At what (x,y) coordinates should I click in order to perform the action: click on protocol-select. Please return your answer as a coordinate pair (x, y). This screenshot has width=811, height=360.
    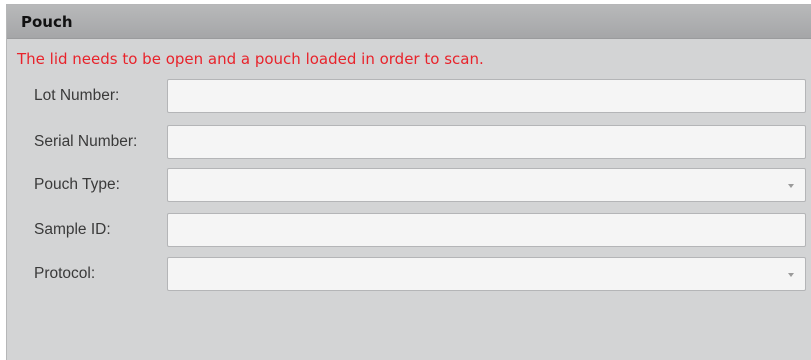
    Looking at the image, I should click on (486, 274).